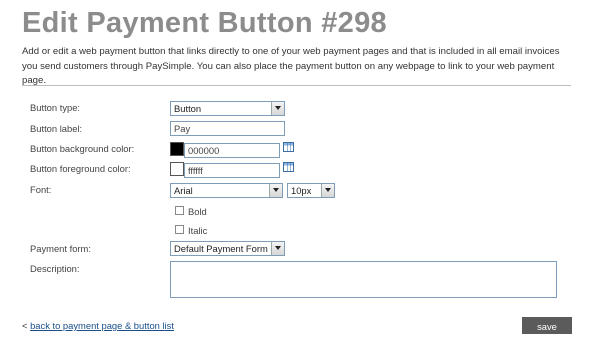  What do you see at coordinates (227, 108) in the screenshot?
I see `button-type-select: Button` at bounding box center [227, 108].